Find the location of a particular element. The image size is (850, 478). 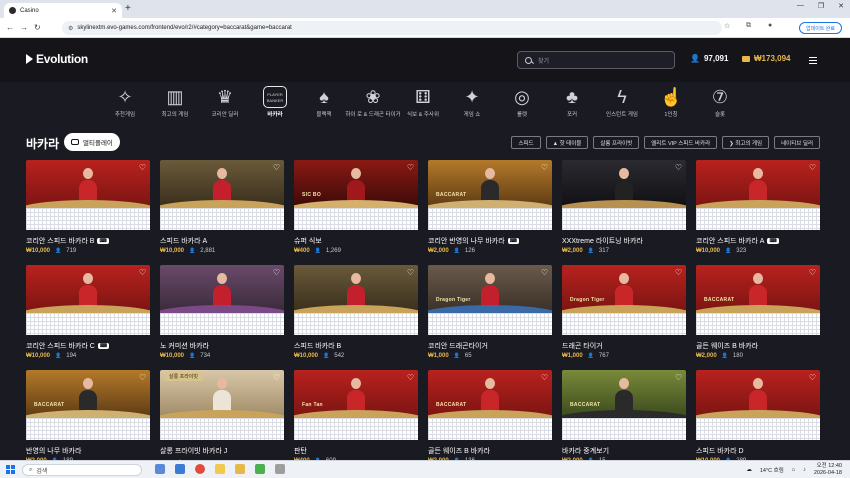

game-name: 코리안 드래곤타이거 is located at coordinates (458, 346).